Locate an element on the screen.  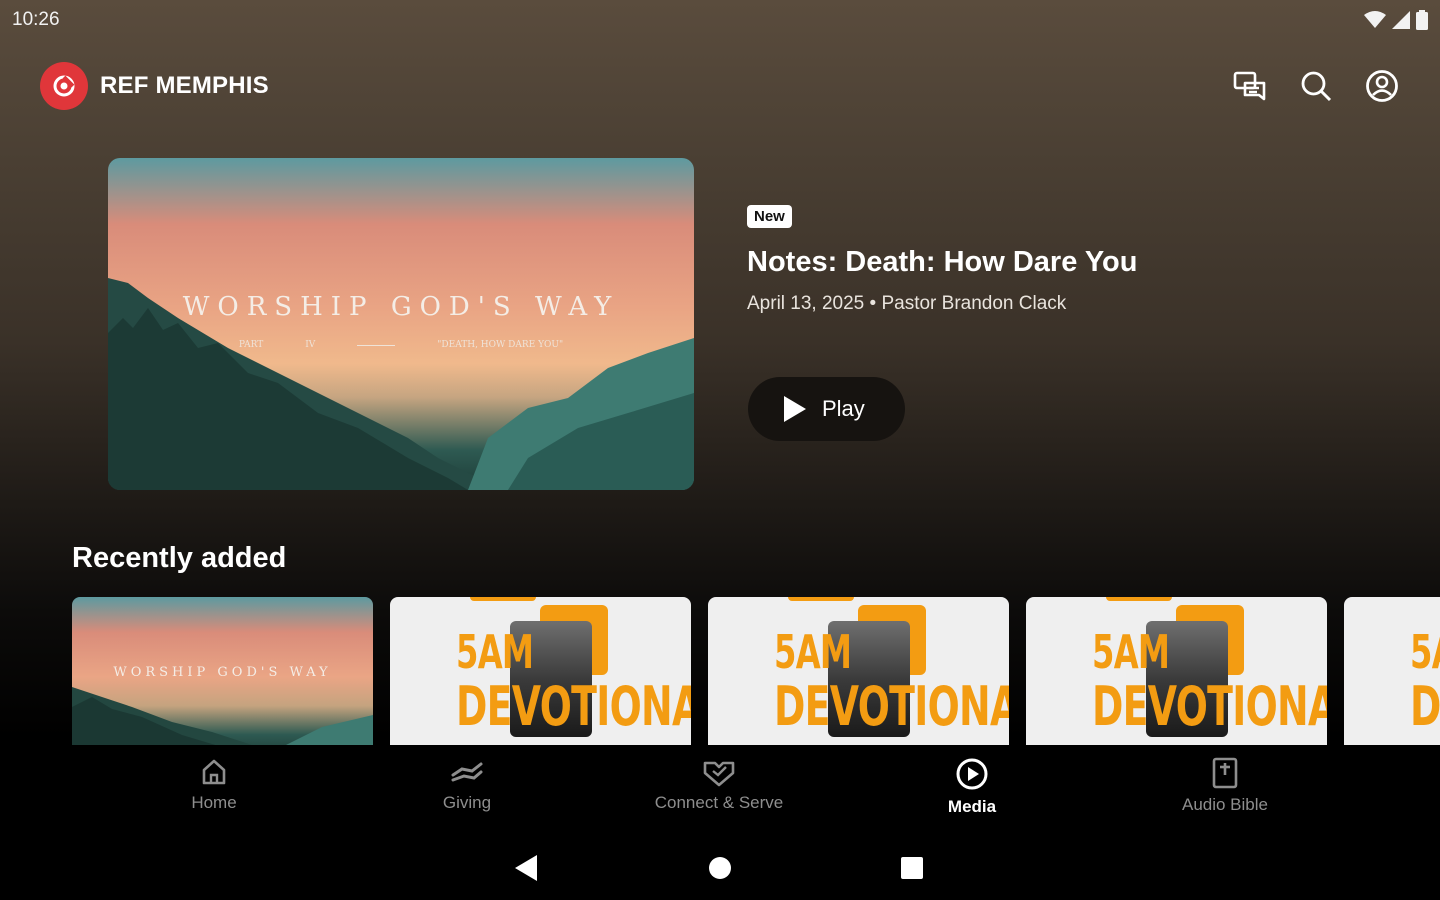
giving-icon is located at coordinates (467, 772).